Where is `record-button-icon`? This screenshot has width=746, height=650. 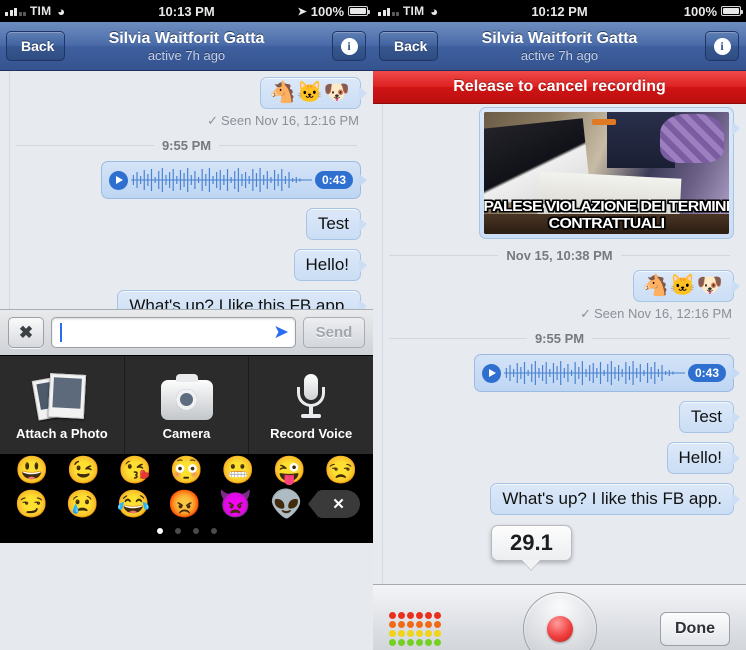 record-button-icon is located at coordinates (559, 620).